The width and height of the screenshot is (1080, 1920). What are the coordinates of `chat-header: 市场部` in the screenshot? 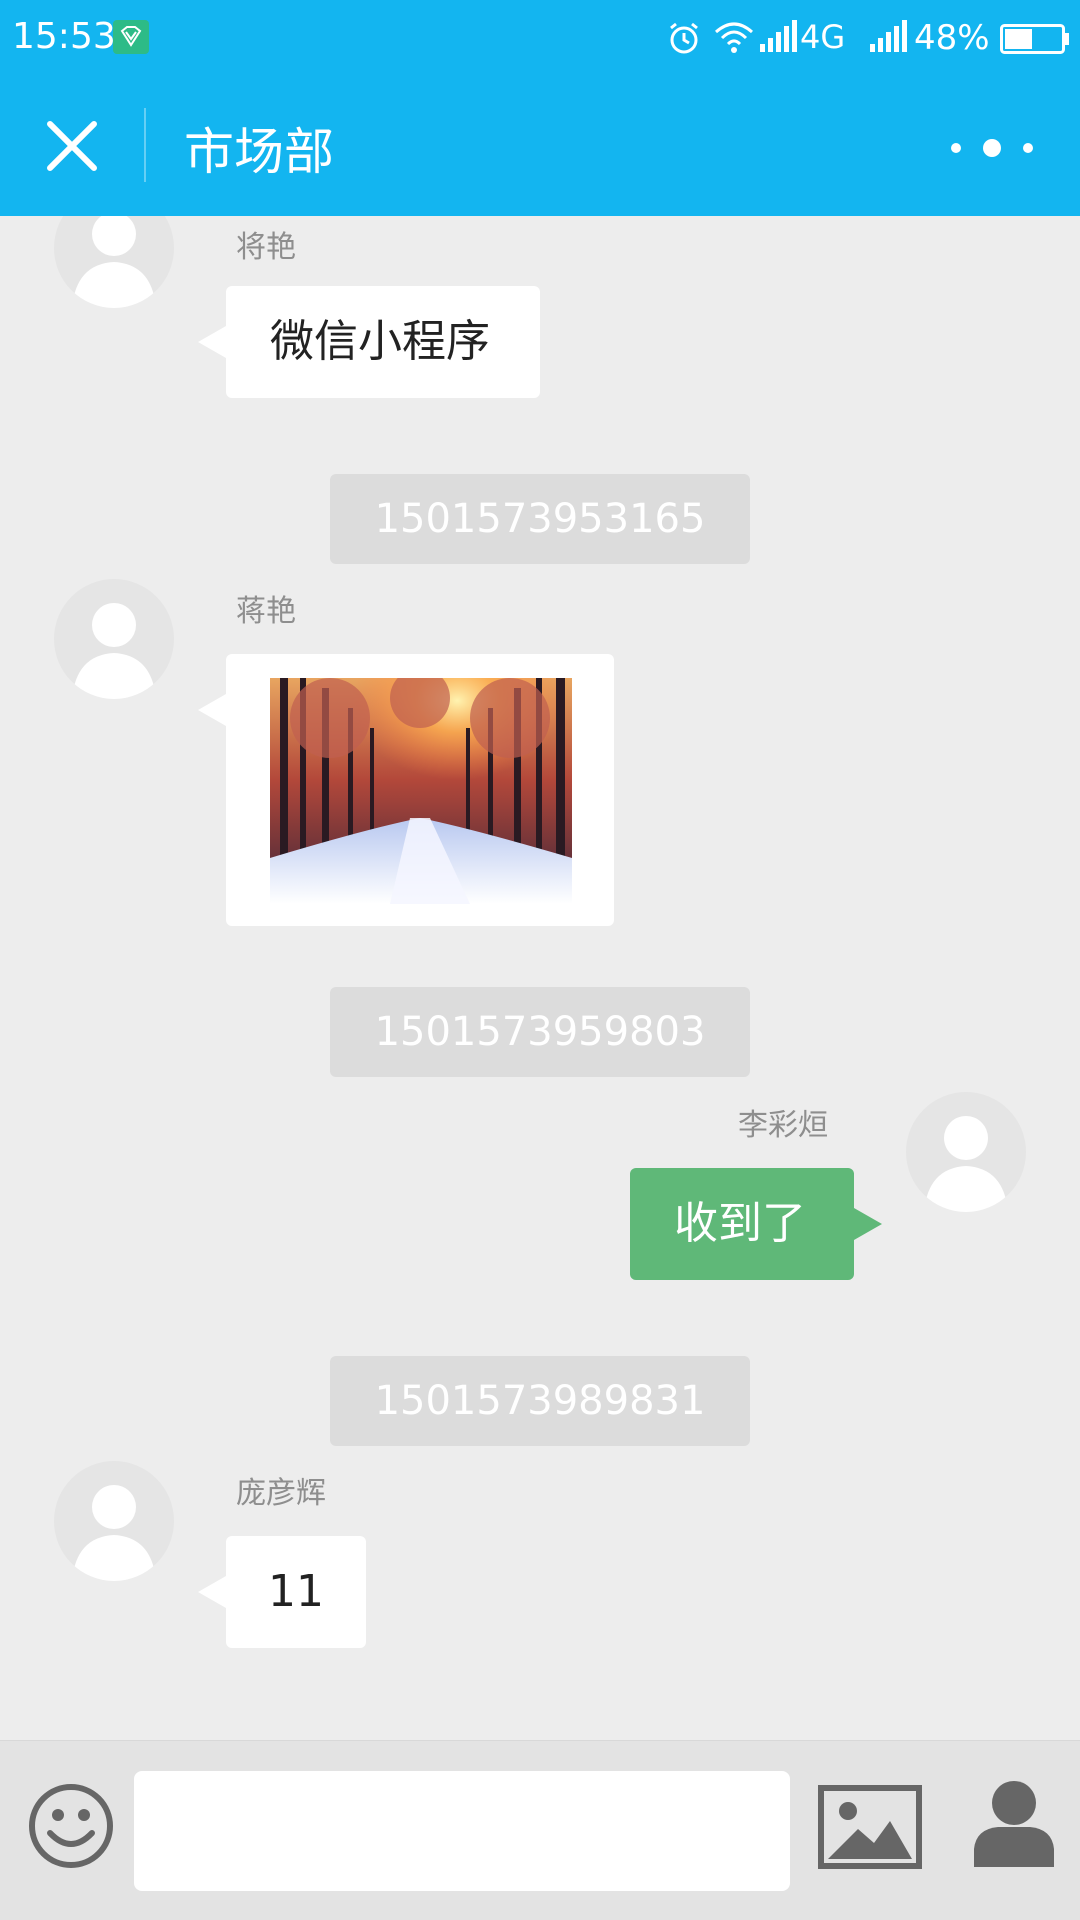 It's located at (540, 147).